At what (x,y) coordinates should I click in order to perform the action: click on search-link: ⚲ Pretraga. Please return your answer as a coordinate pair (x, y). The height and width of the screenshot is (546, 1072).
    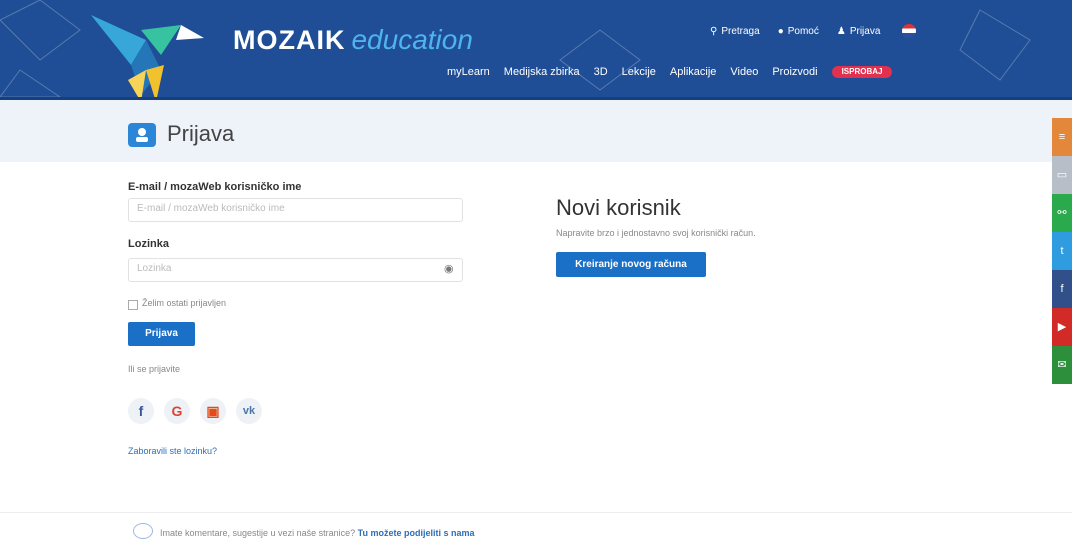
    Looking at the image, I should click on (735, 31).